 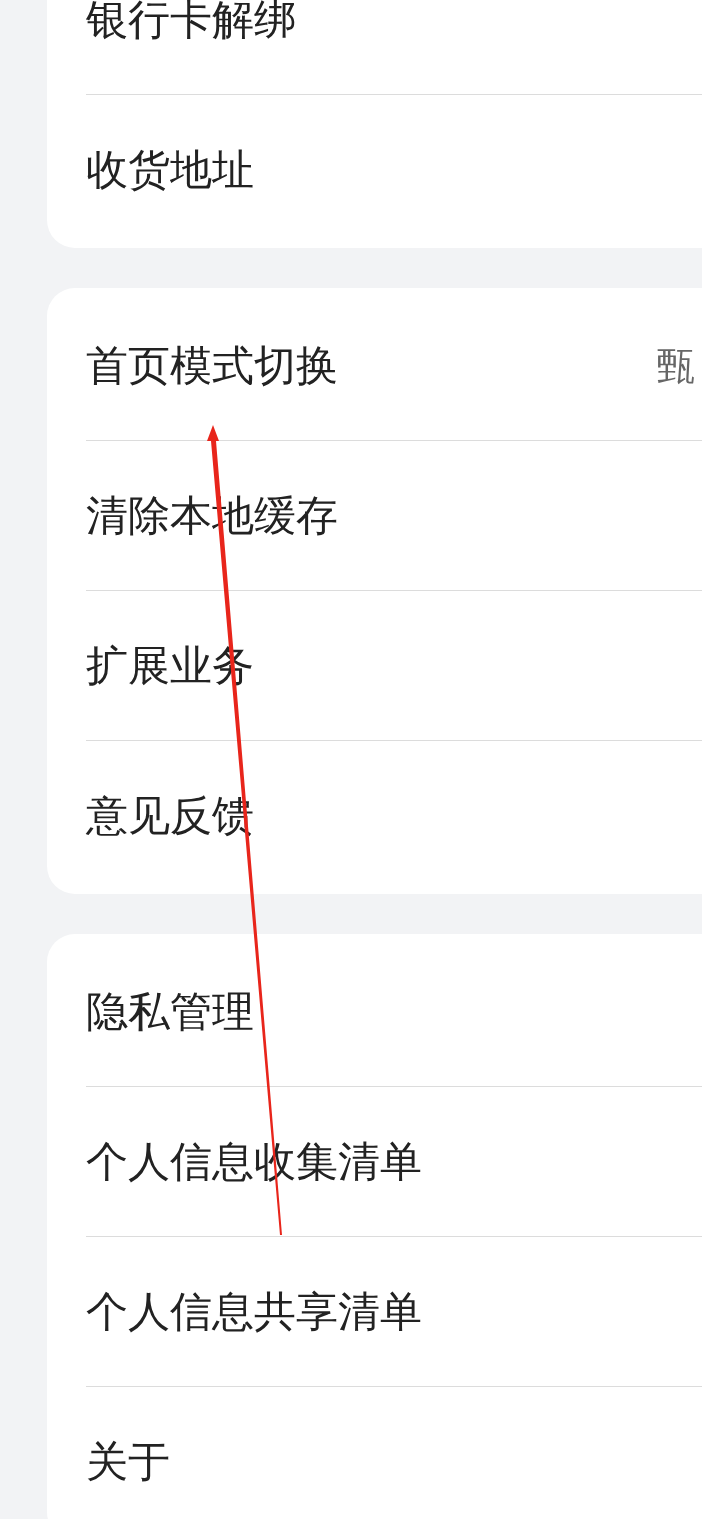 I want to click on row-label: 隐私管理, so click(x=170, y=1011).